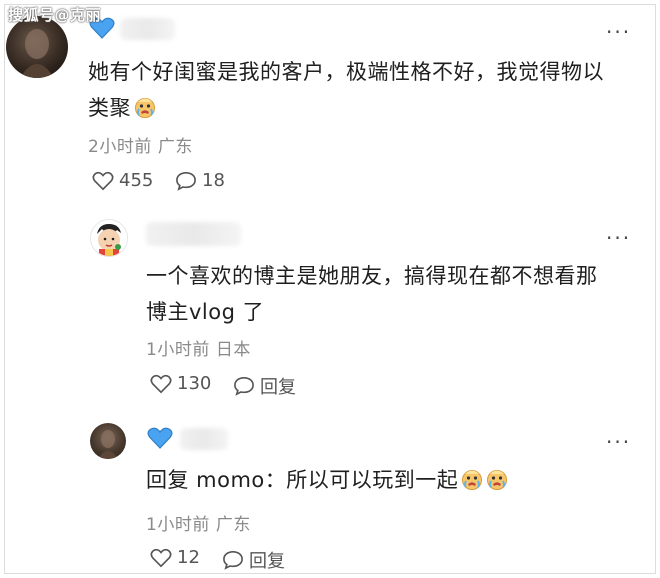 Image resolution: width=660 pixels, height=578 pixels. I want to click on like-button: 455, so click(122, 180).